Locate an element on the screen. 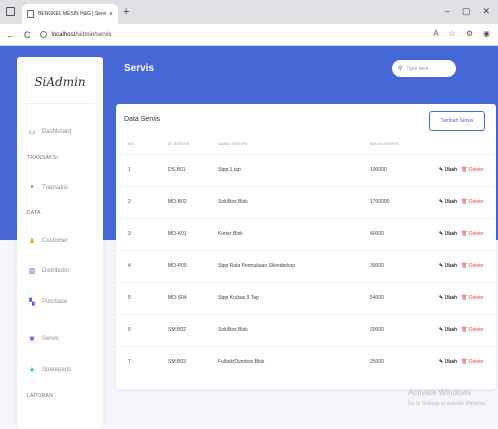 The image size is (498, 429). cell-no: 1 is located at coordinates (129, 170).